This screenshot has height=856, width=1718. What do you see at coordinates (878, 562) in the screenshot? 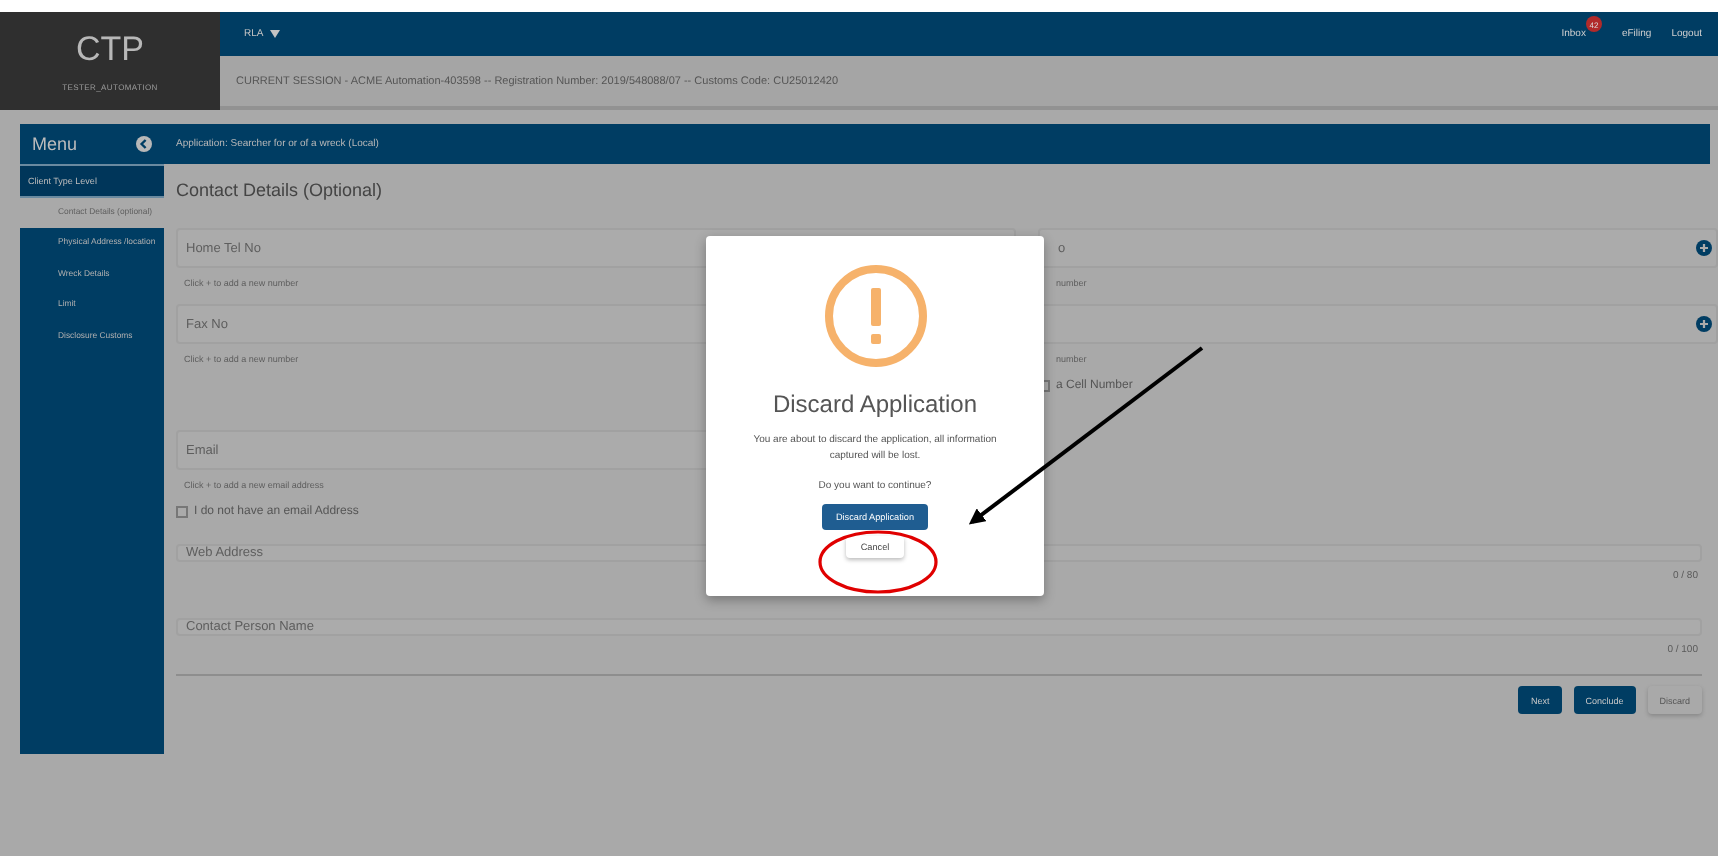
I see `highlight-circle` at bounding box center [878, 562].